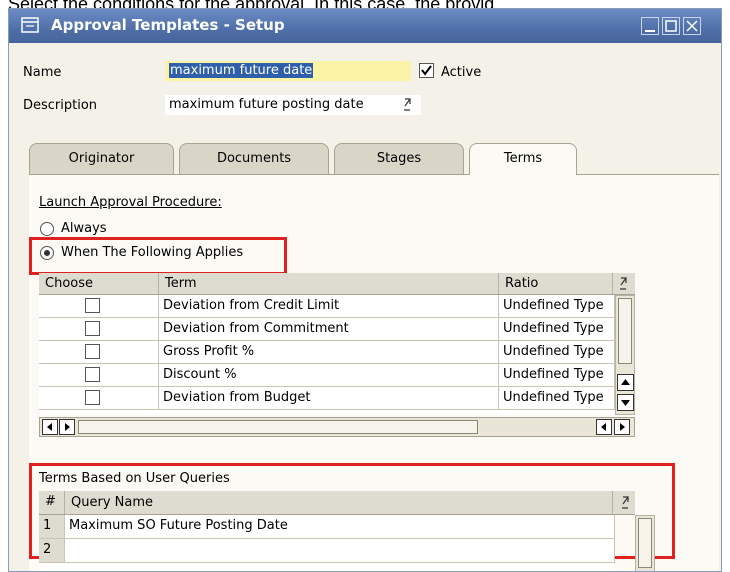  I want to click on tab-stages: Stages, so click(399, 159).